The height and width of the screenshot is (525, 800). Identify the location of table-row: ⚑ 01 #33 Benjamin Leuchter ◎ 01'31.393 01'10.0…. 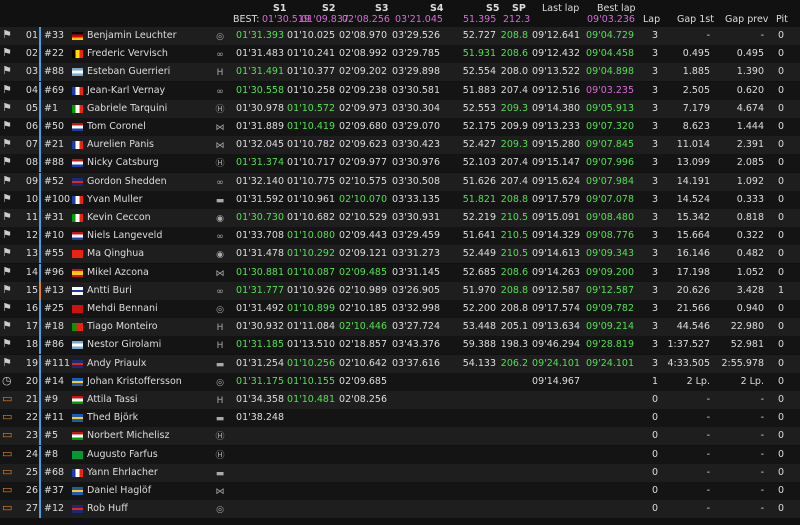
(400, 36).